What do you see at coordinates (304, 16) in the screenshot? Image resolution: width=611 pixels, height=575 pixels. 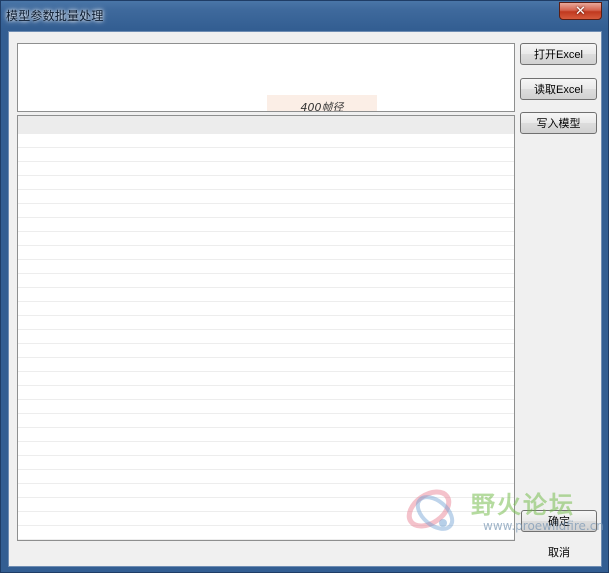 I see `title-bar: 模型参数批量处理 ✕` at bounding box center [304, 16].